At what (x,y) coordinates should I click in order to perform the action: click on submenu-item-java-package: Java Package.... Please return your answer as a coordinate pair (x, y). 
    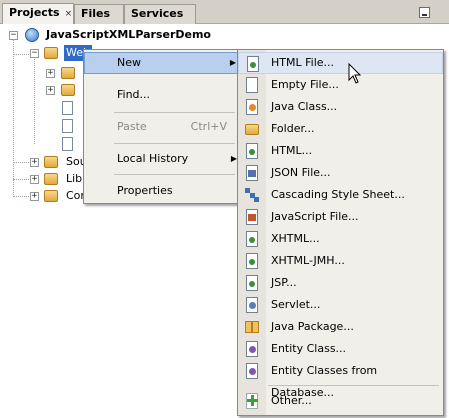
    Looking at the image, I should click on (340, 327).